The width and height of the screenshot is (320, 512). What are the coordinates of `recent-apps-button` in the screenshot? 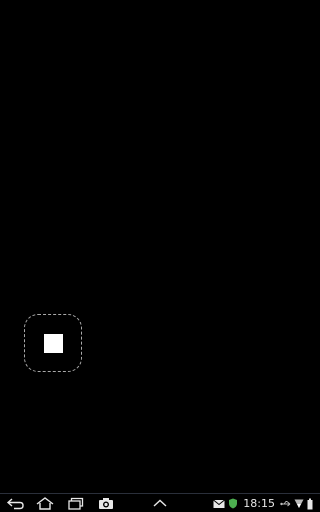 It's located at (75, 503).